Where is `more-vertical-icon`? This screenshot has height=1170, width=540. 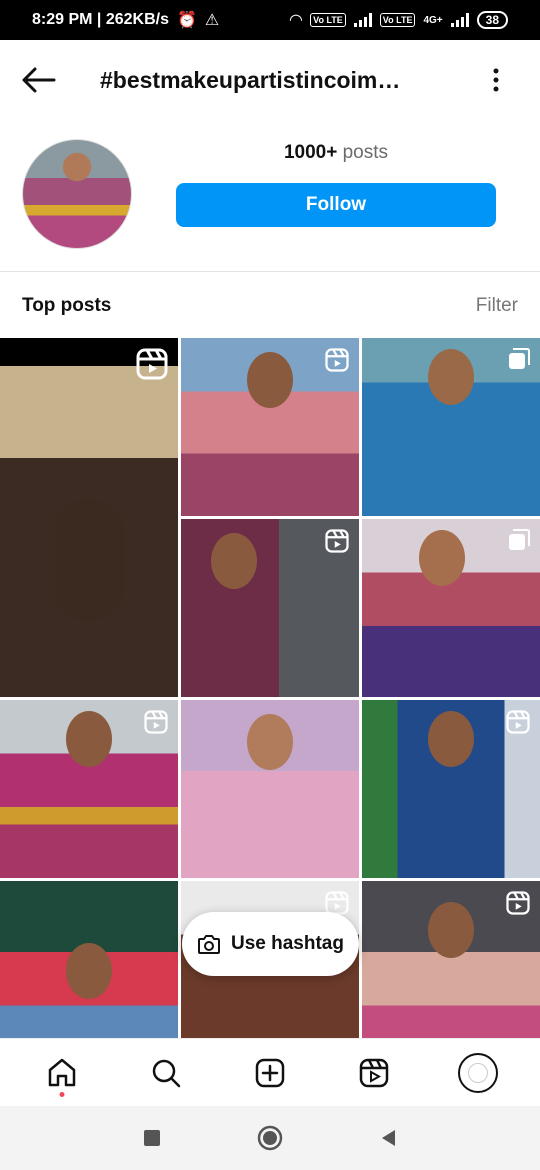
more-vertical-icon is located at coordinates (496, 80).